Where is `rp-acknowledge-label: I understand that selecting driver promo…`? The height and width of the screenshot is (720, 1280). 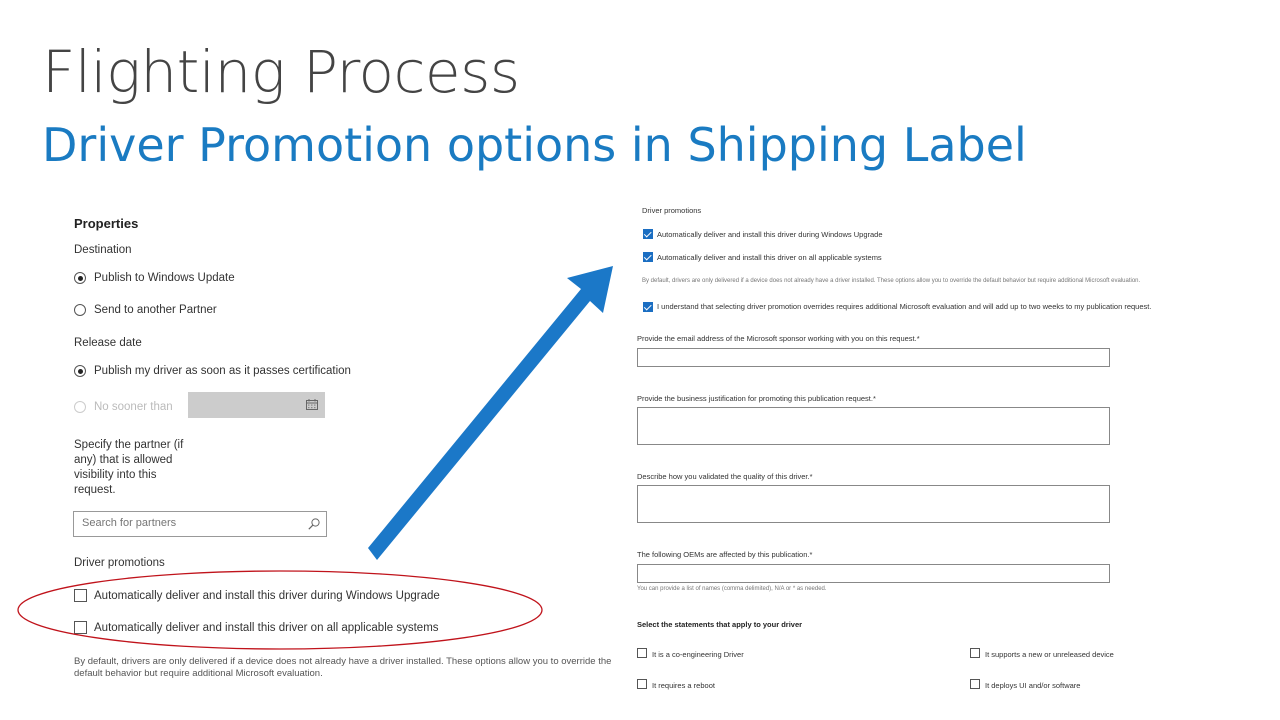 rp-acknowledge-label: I understand that selecting driver promo… is located at coordinates (904, 306).